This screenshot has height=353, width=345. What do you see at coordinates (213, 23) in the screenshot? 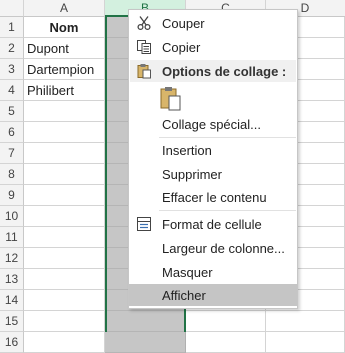
I see `menu-item-couper: Couper` at bounding box center [213, 23].